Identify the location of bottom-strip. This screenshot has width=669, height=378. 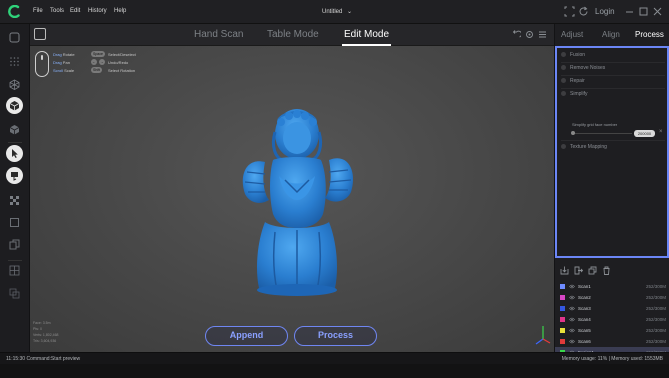
(334, 371).